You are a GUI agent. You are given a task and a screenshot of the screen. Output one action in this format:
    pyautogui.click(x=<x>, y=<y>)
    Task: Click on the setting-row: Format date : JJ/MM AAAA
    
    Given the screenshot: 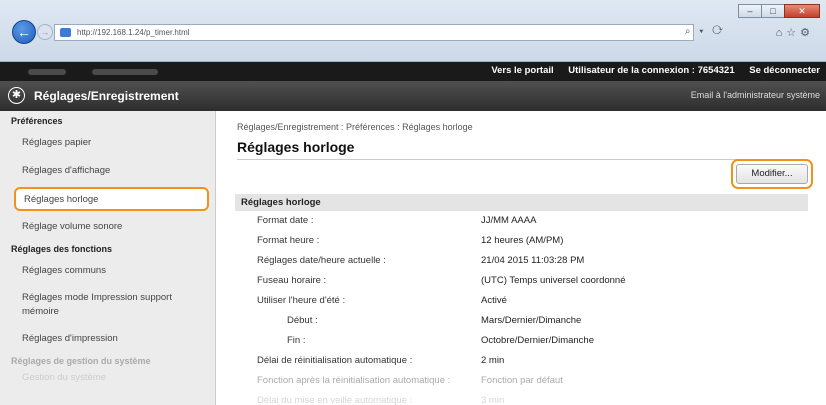 What is the action you would take?
    pyautogui.click(x=521, y=221)
    